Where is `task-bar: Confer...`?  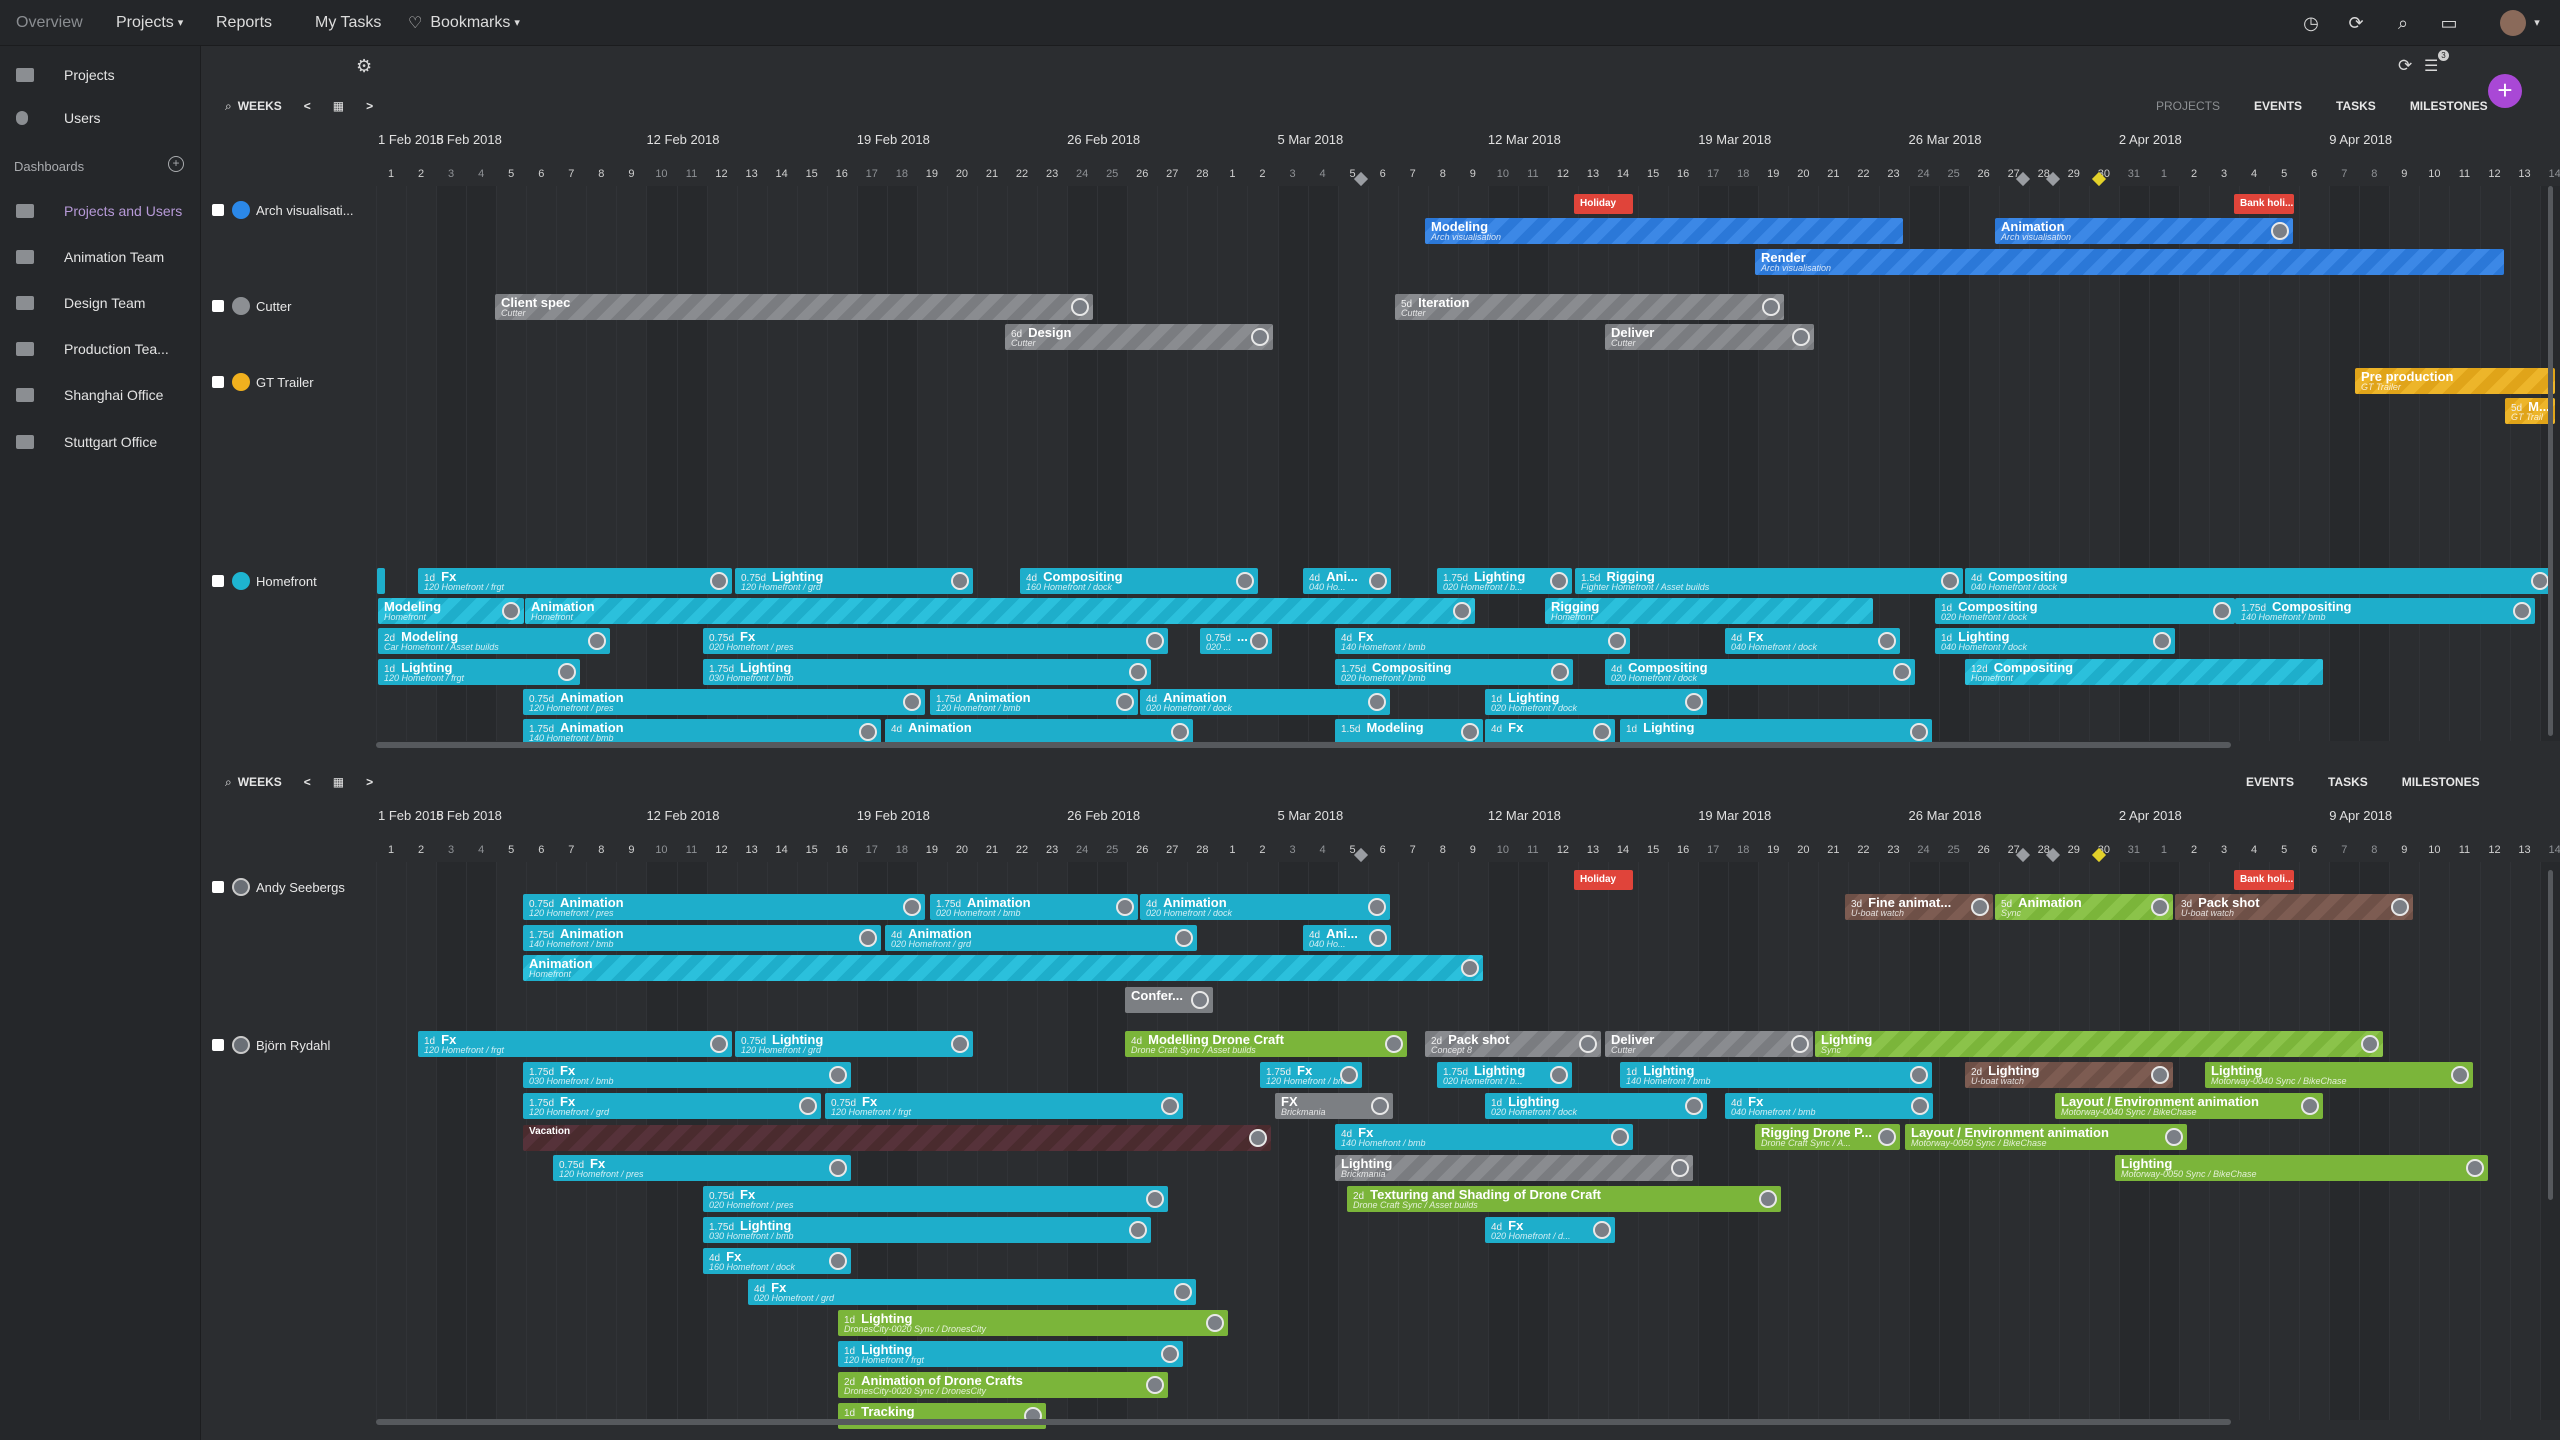 task-bar: Confer... is located at coordinates (1169, 1000).